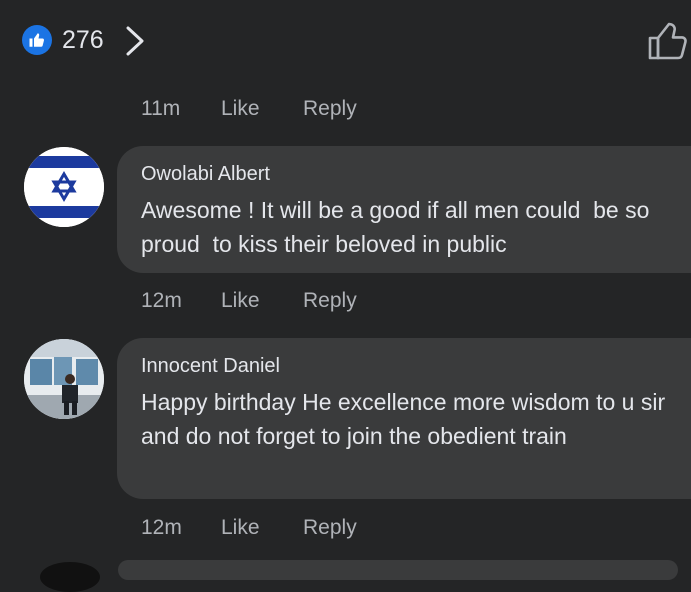 The width and height of the screenshot is (691, 592). What do you see at coordinates (668, 41) in the screenshot?
I see `like-post-icon` at bounding box center [668, 41].